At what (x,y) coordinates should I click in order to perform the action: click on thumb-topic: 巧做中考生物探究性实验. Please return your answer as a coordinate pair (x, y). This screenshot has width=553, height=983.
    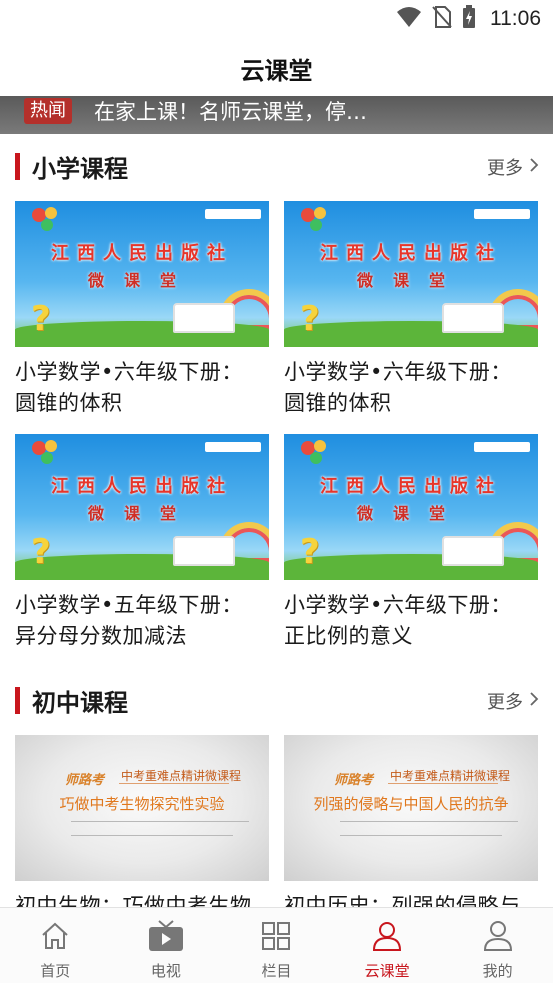
    Looking at the image, I should click on (142, 804).